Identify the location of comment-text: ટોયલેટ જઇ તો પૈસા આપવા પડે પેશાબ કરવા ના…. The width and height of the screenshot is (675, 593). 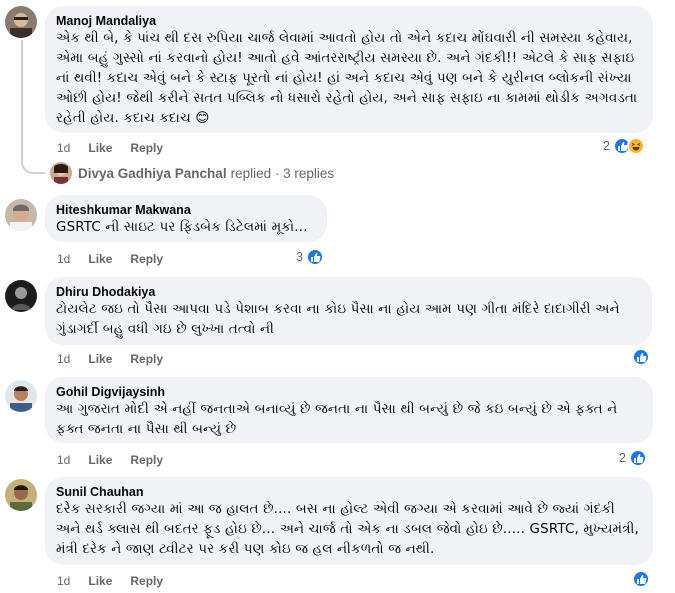
(338, 319).